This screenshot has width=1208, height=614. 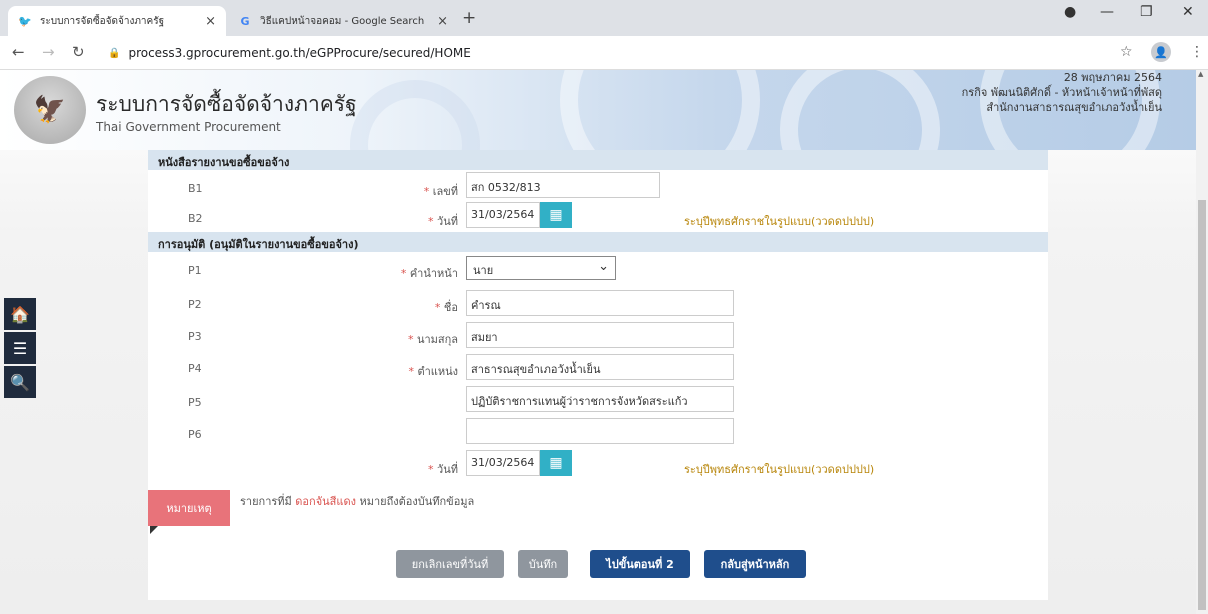 I want to click on row-label-b1: * เลขที่, so click(x=378, y=191).